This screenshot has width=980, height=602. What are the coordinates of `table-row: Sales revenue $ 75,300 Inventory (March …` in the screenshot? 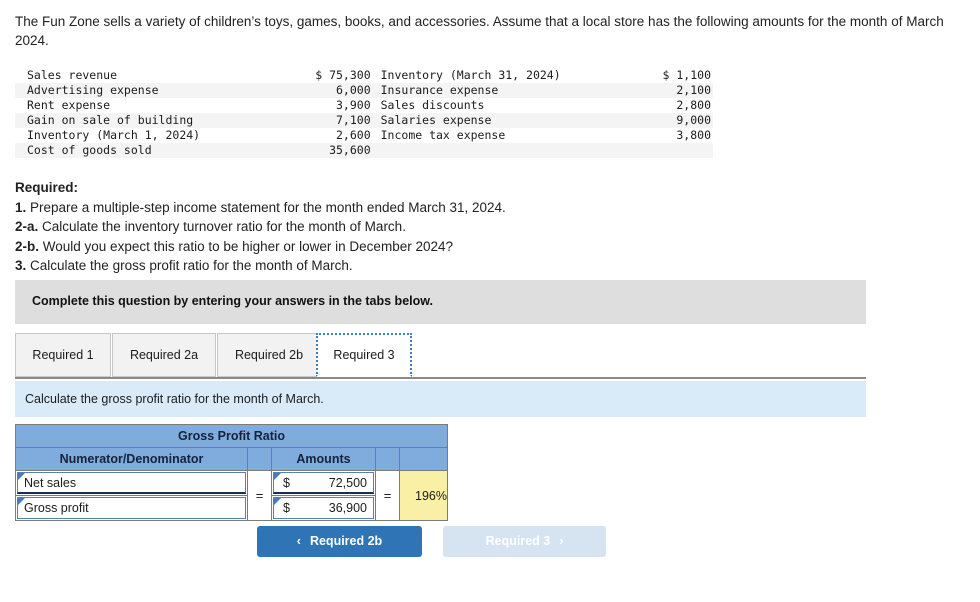 It's located at (364, 75).